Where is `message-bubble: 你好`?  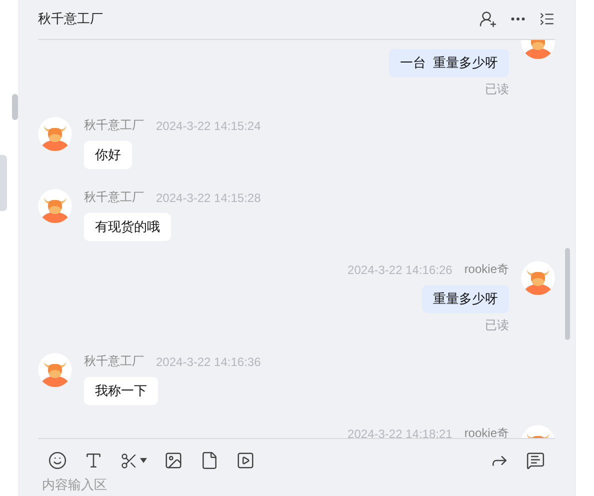 message-bubble: 你好 is located at coordinates (108, 154).